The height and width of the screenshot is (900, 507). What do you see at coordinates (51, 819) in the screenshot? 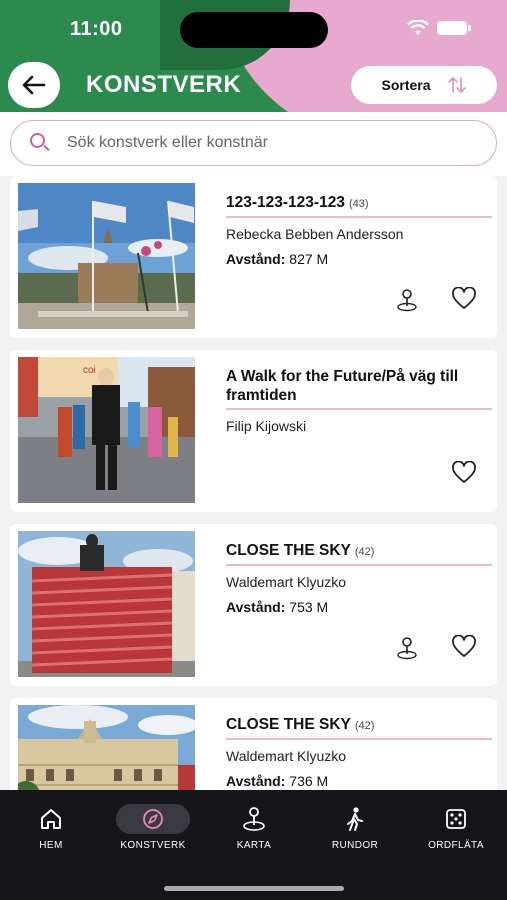
I see `home-icon` at bounding box center [51, 819].